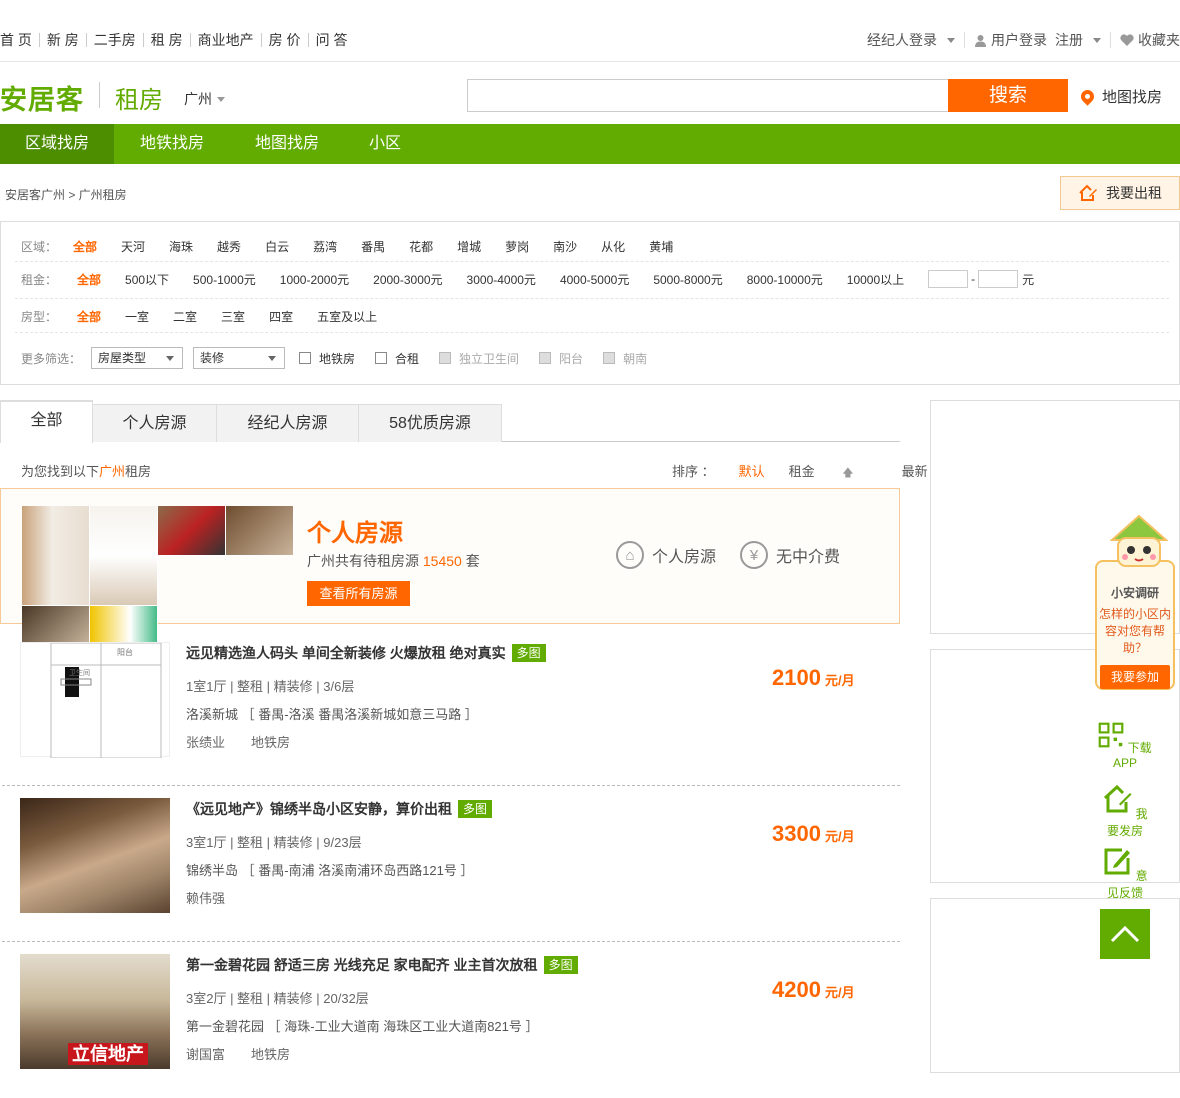 This screenshot has height=1098, width=1180. What do you see at coordinates (385, 144) in the screenshot?
I see `nav-community: 小区` at bounding box center [385, 144].